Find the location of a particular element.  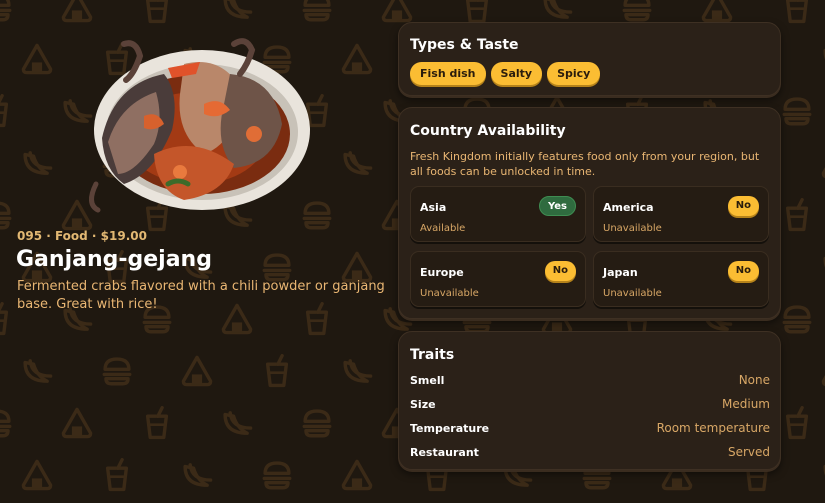

trait-row-temperature: Temperature Room temperature is located at coordinates (590, 428).